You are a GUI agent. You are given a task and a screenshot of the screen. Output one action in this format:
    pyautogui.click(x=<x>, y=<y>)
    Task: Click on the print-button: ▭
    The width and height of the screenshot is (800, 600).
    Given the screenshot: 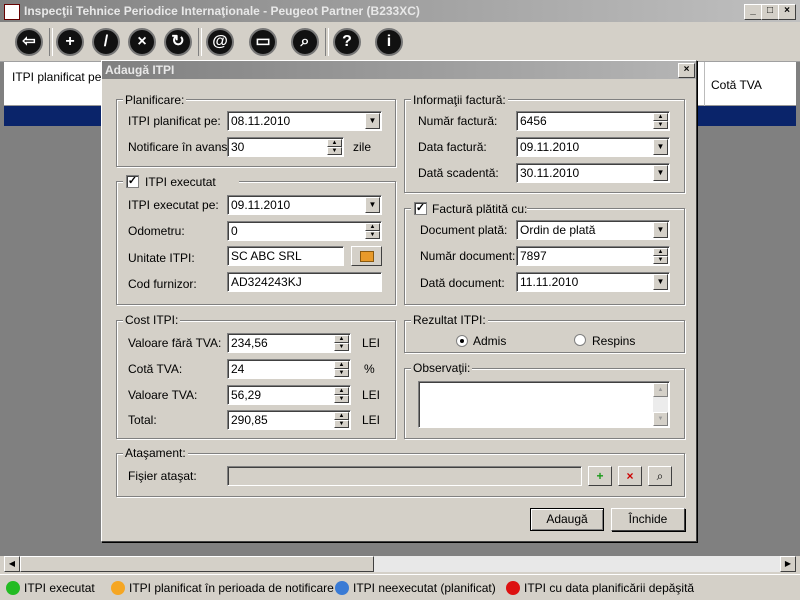 What is the action you would take?
    pyautogui.click(x=263, y=42)
    